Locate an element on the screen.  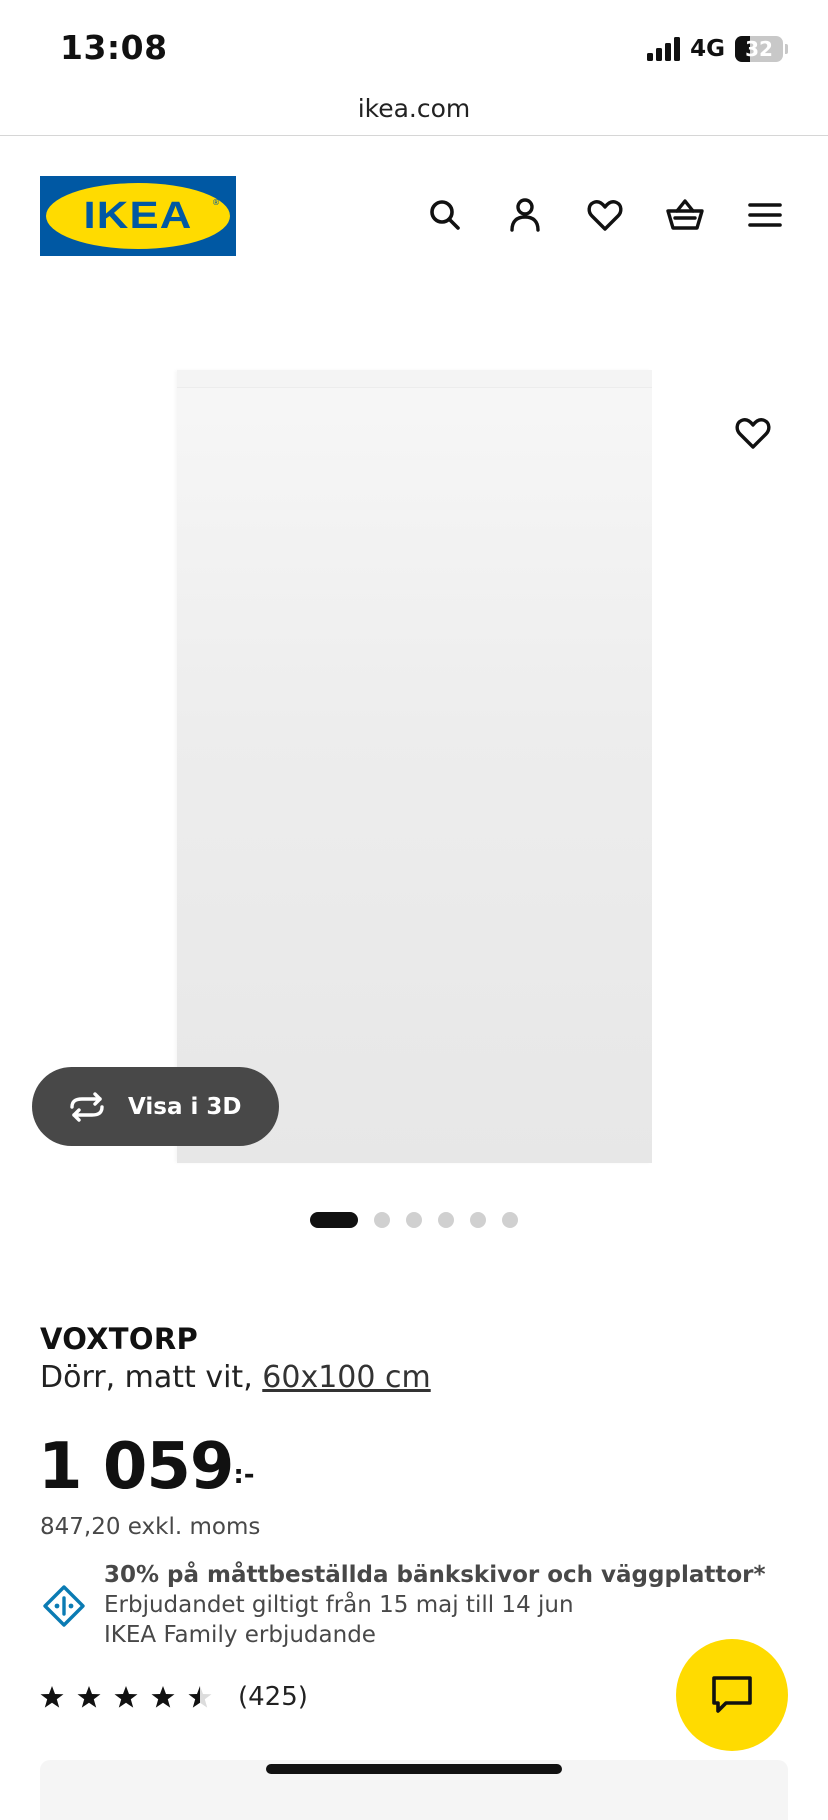
image-carousel-dots is located at coordinates (414, 1220).